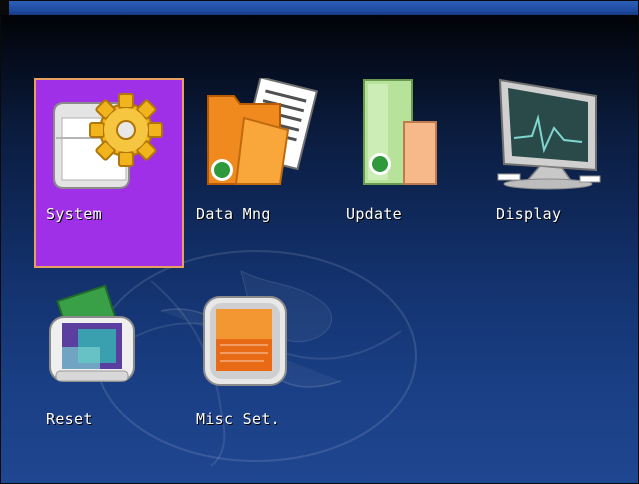  I want to click on menu-item-data-mng: Data Mng, so click(259, 173).